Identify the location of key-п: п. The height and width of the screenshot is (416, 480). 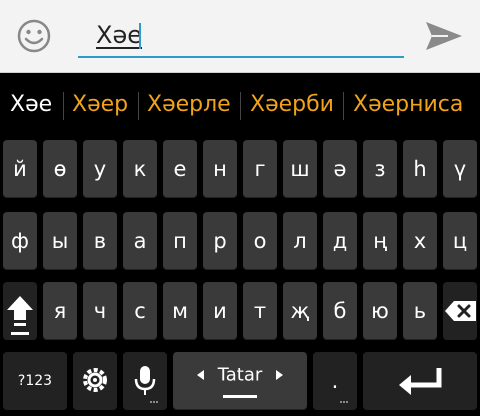
(180, 241).